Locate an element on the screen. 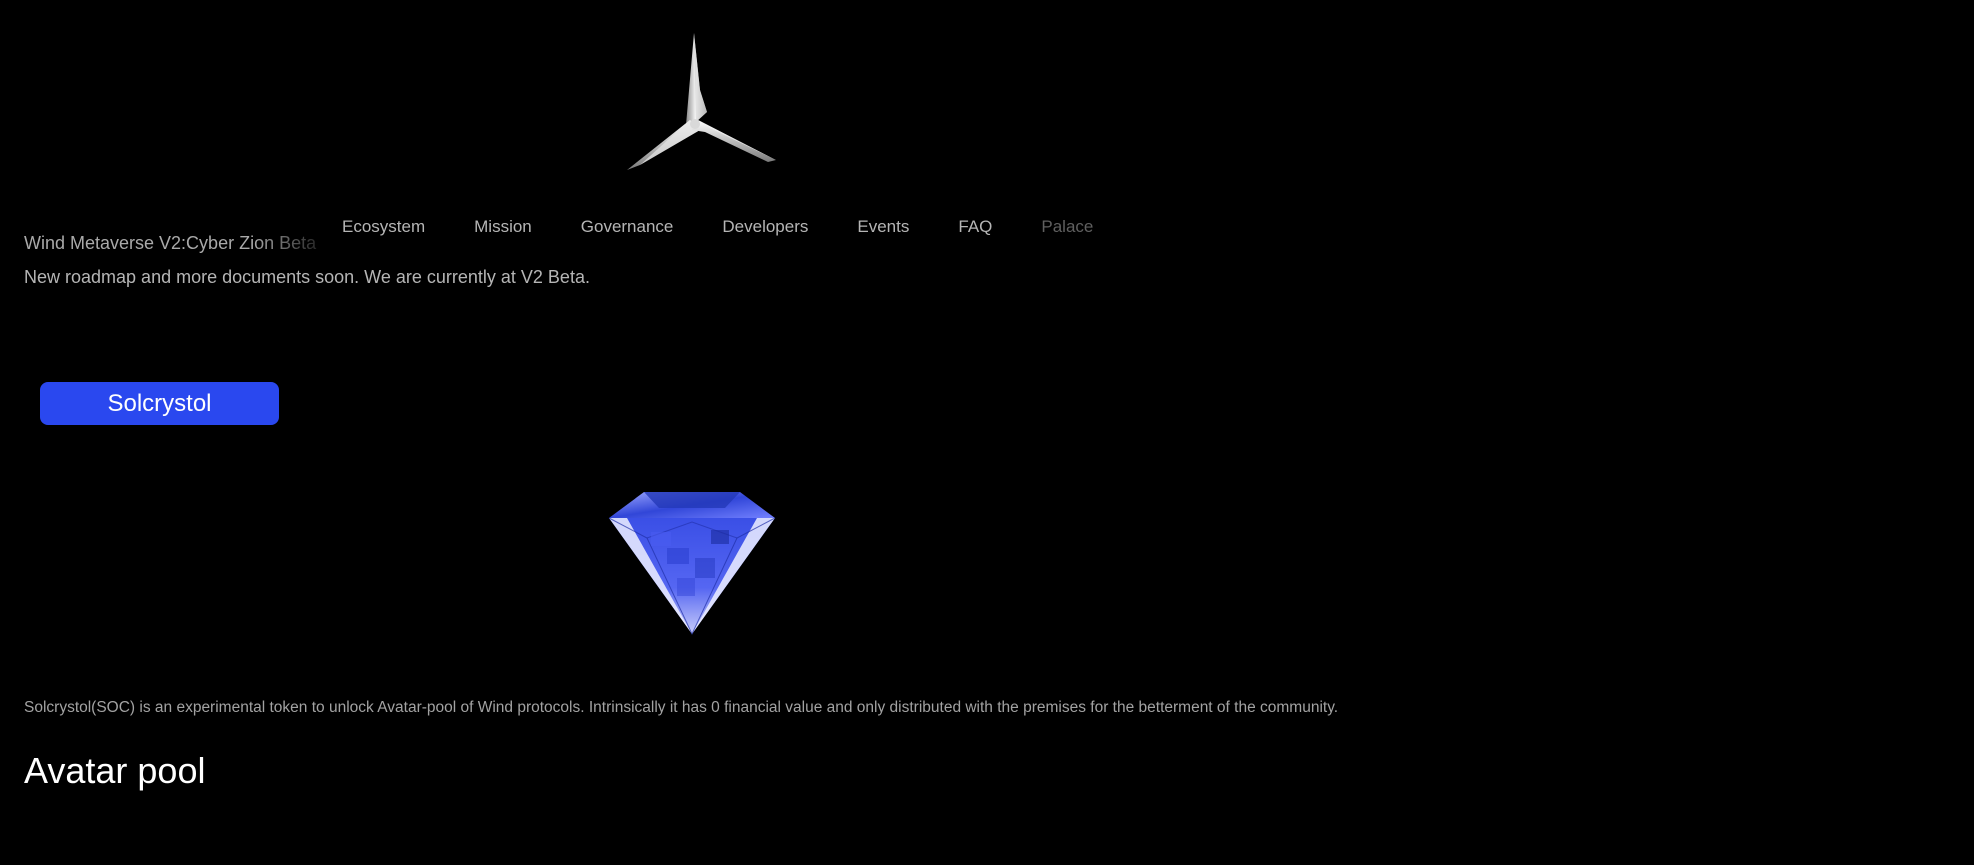 Image resolution: width=1974 pixels, height=865 pixels. nav-item-palace: Palace is located at coordinates (1067, 227).